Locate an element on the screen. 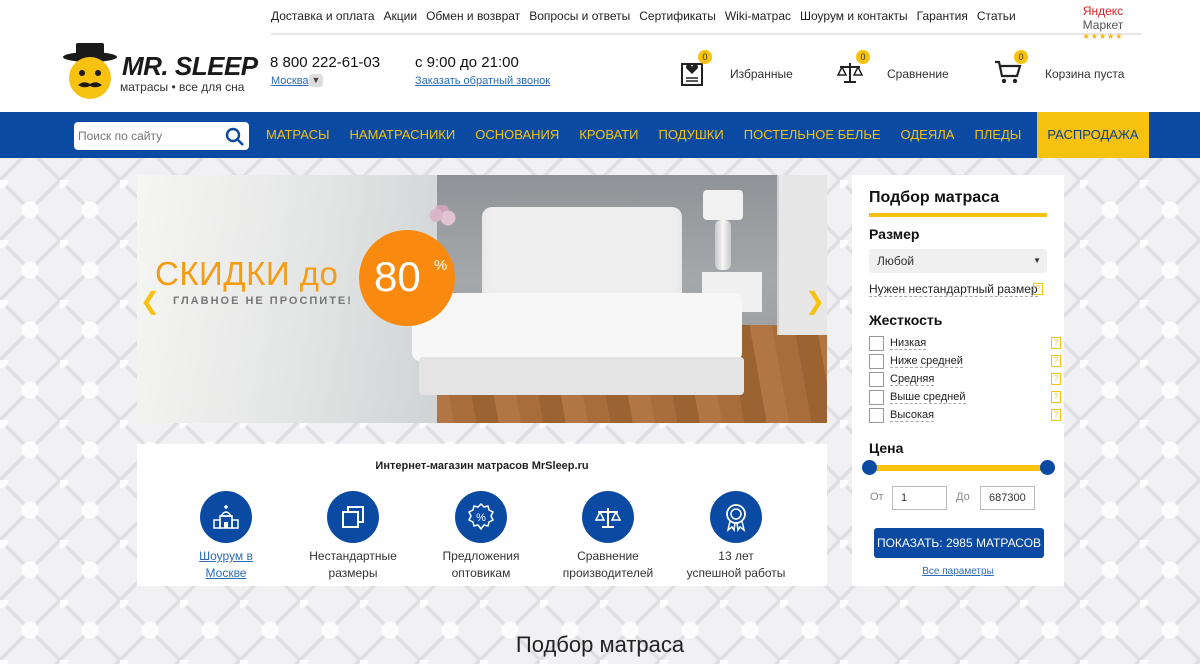 The image size is (1200, 664). feature-line1: Шоурум в is located at coordinates (226, 556).